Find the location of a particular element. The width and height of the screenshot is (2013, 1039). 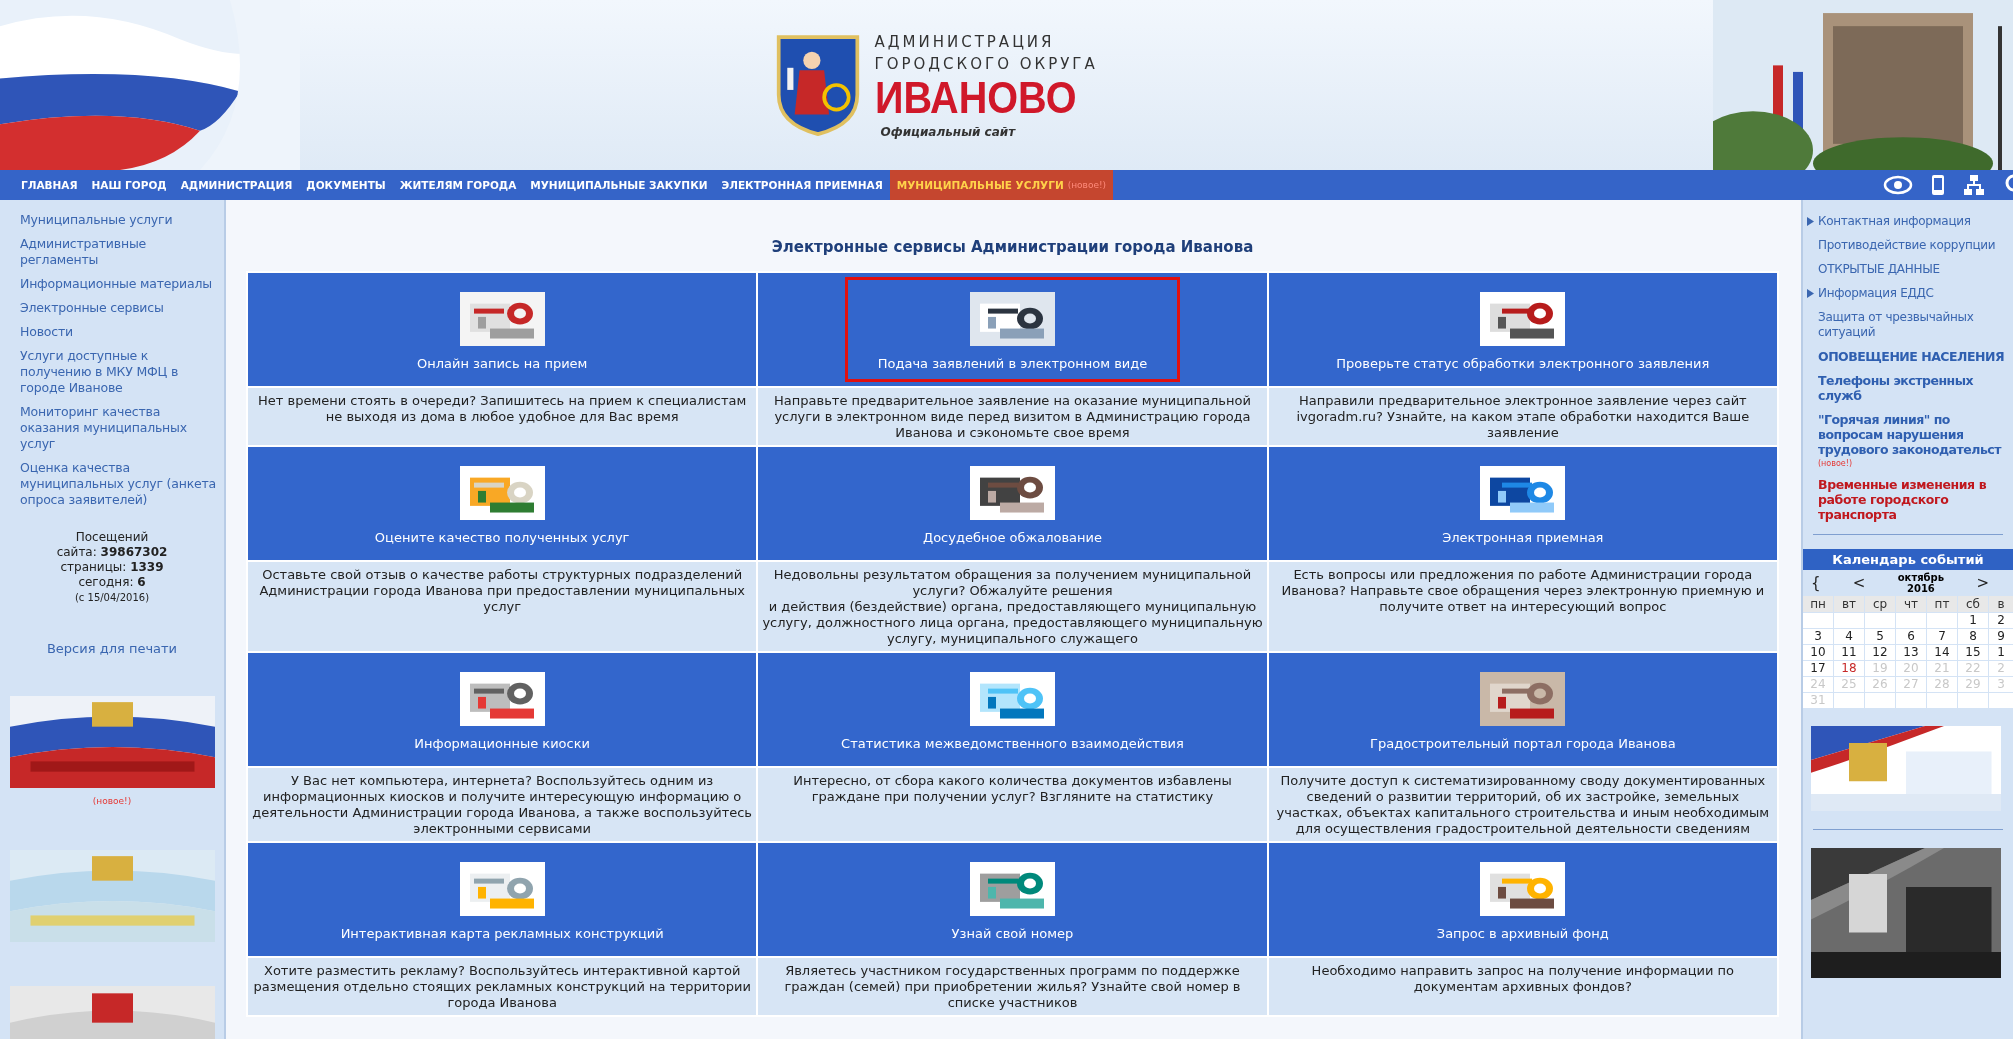

calendar-day: 12 is located at coordinates (1880, 652).